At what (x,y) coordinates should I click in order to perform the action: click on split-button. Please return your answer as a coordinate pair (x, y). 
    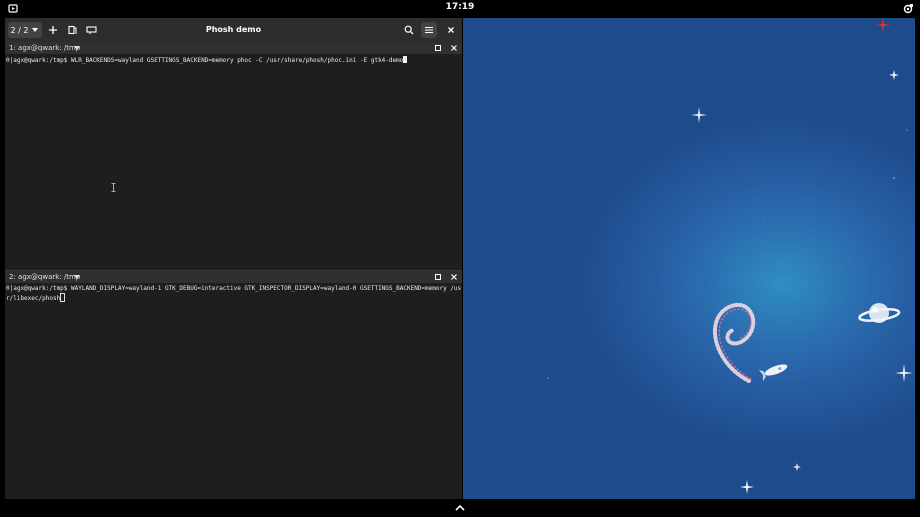
    Looking at the image, I should click on (72, 30).